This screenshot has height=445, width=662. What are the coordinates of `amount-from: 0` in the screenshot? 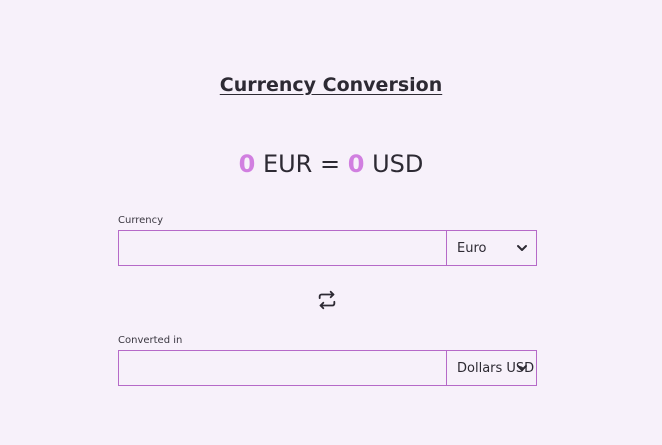 It's located at (247, 164).